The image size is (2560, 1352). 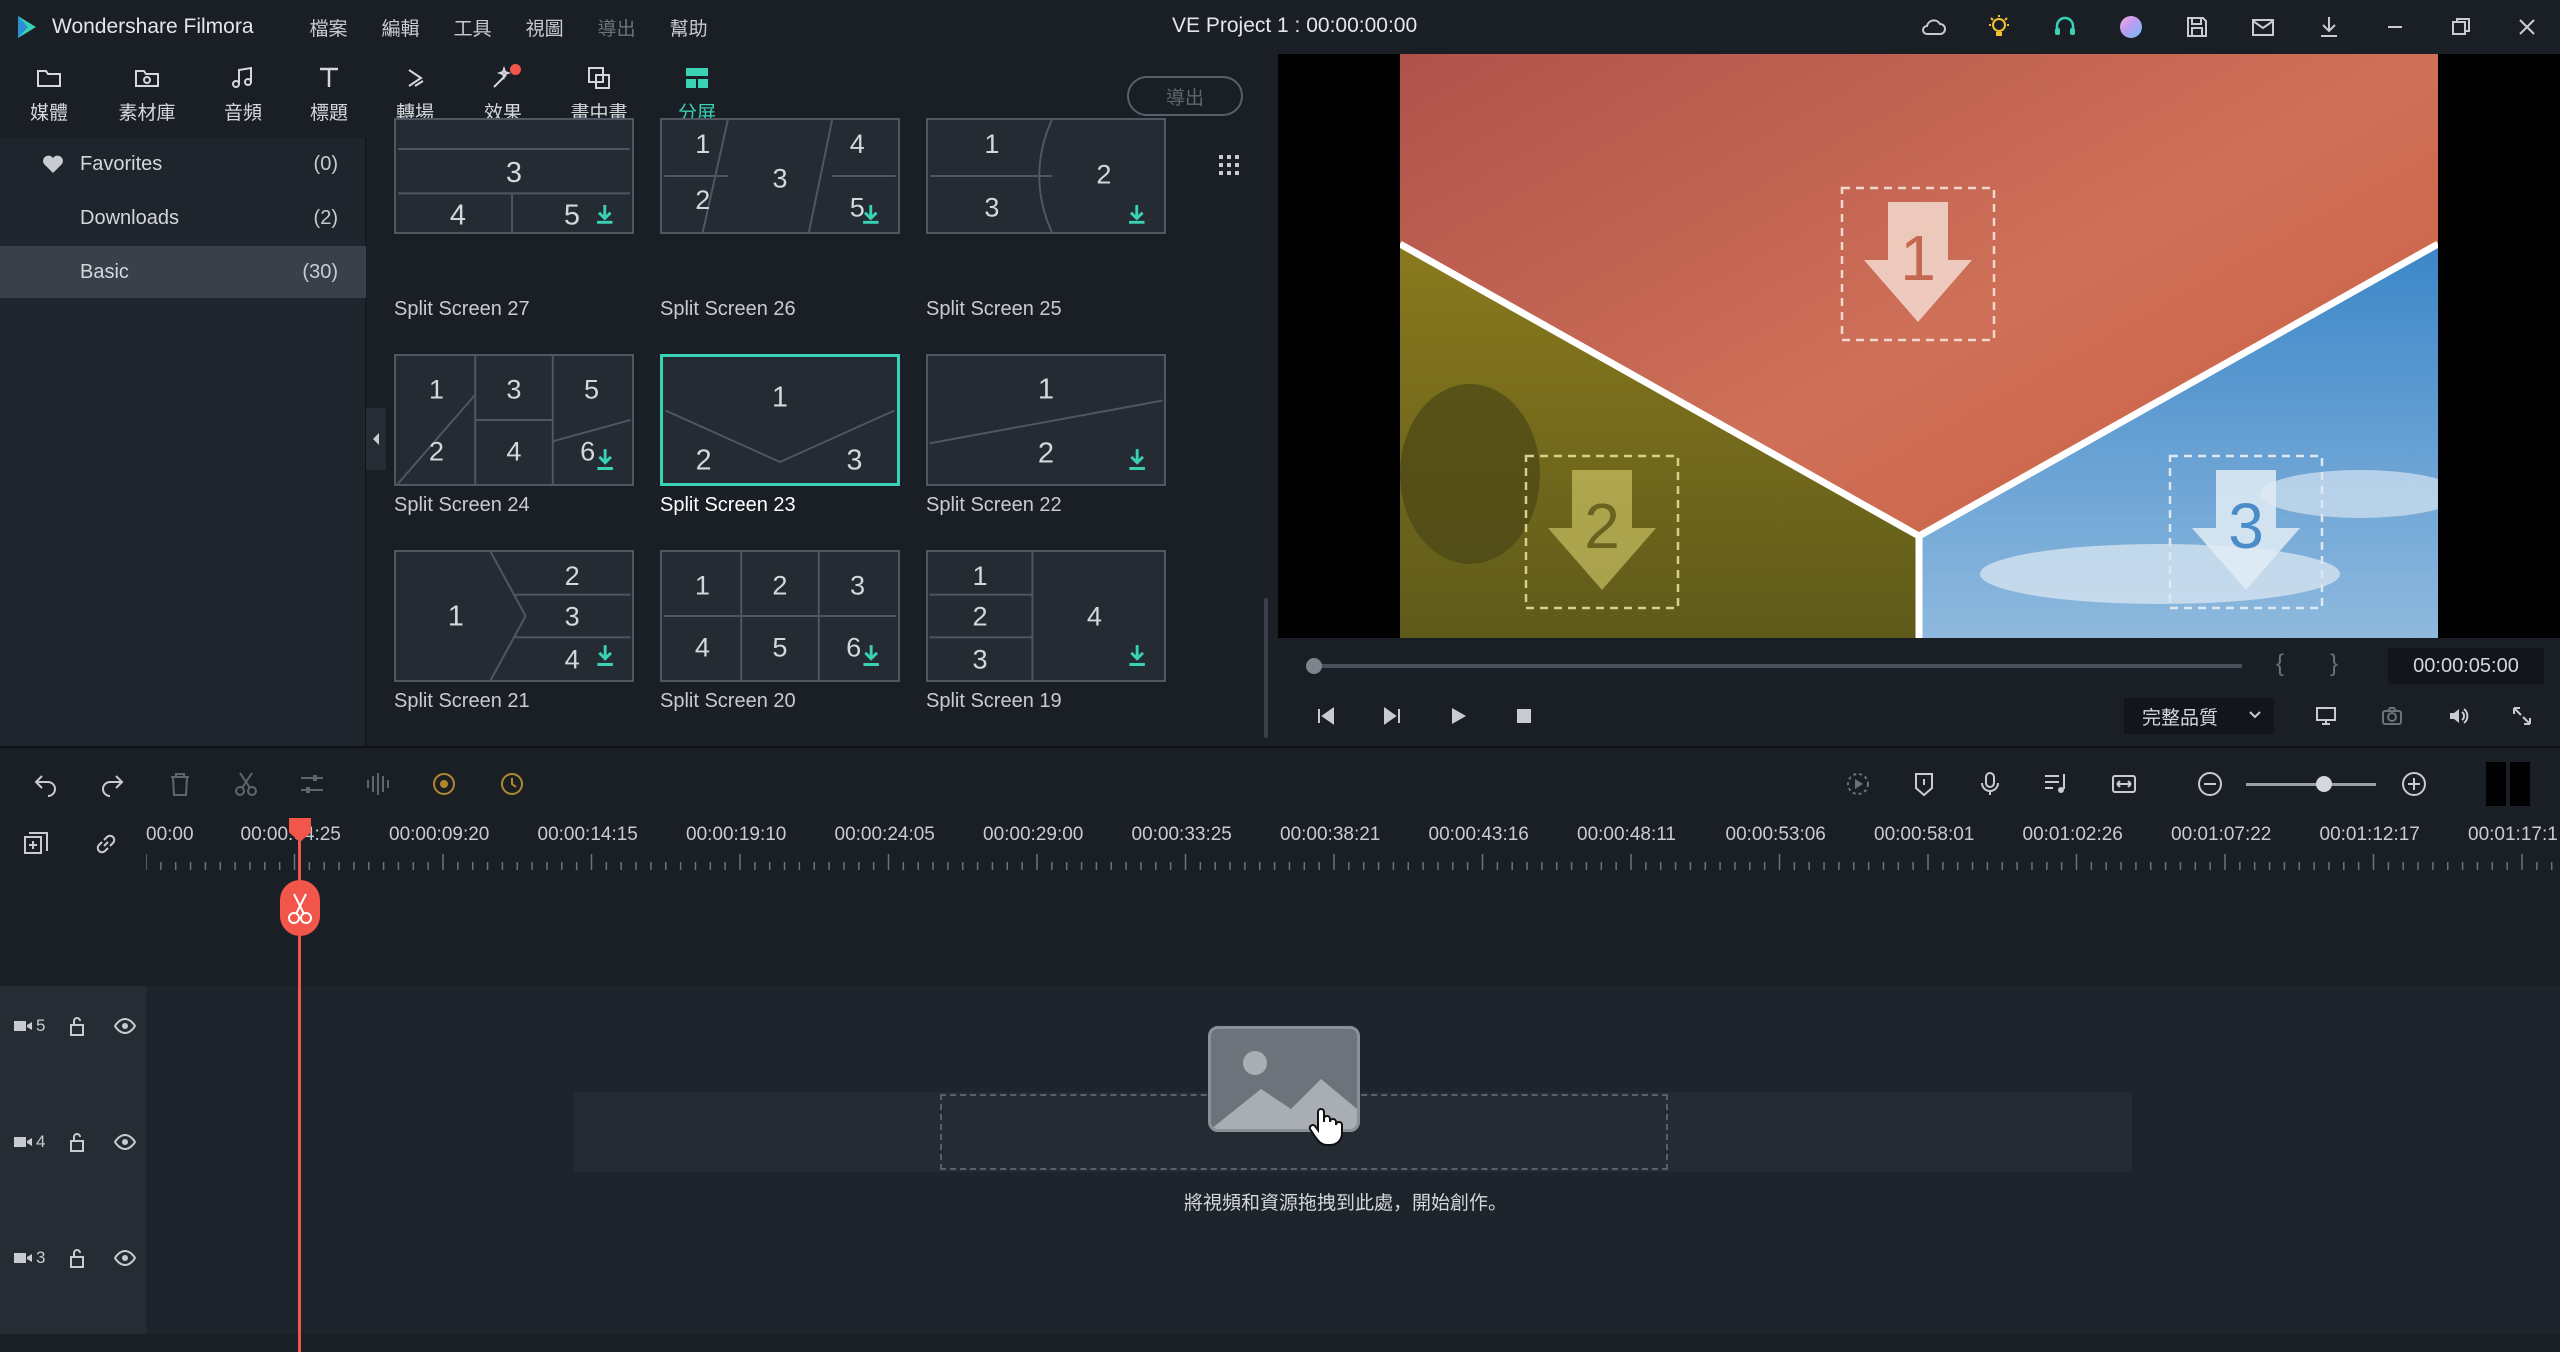 I want to click on scrubber-knob, so click(x=1314, y=666).